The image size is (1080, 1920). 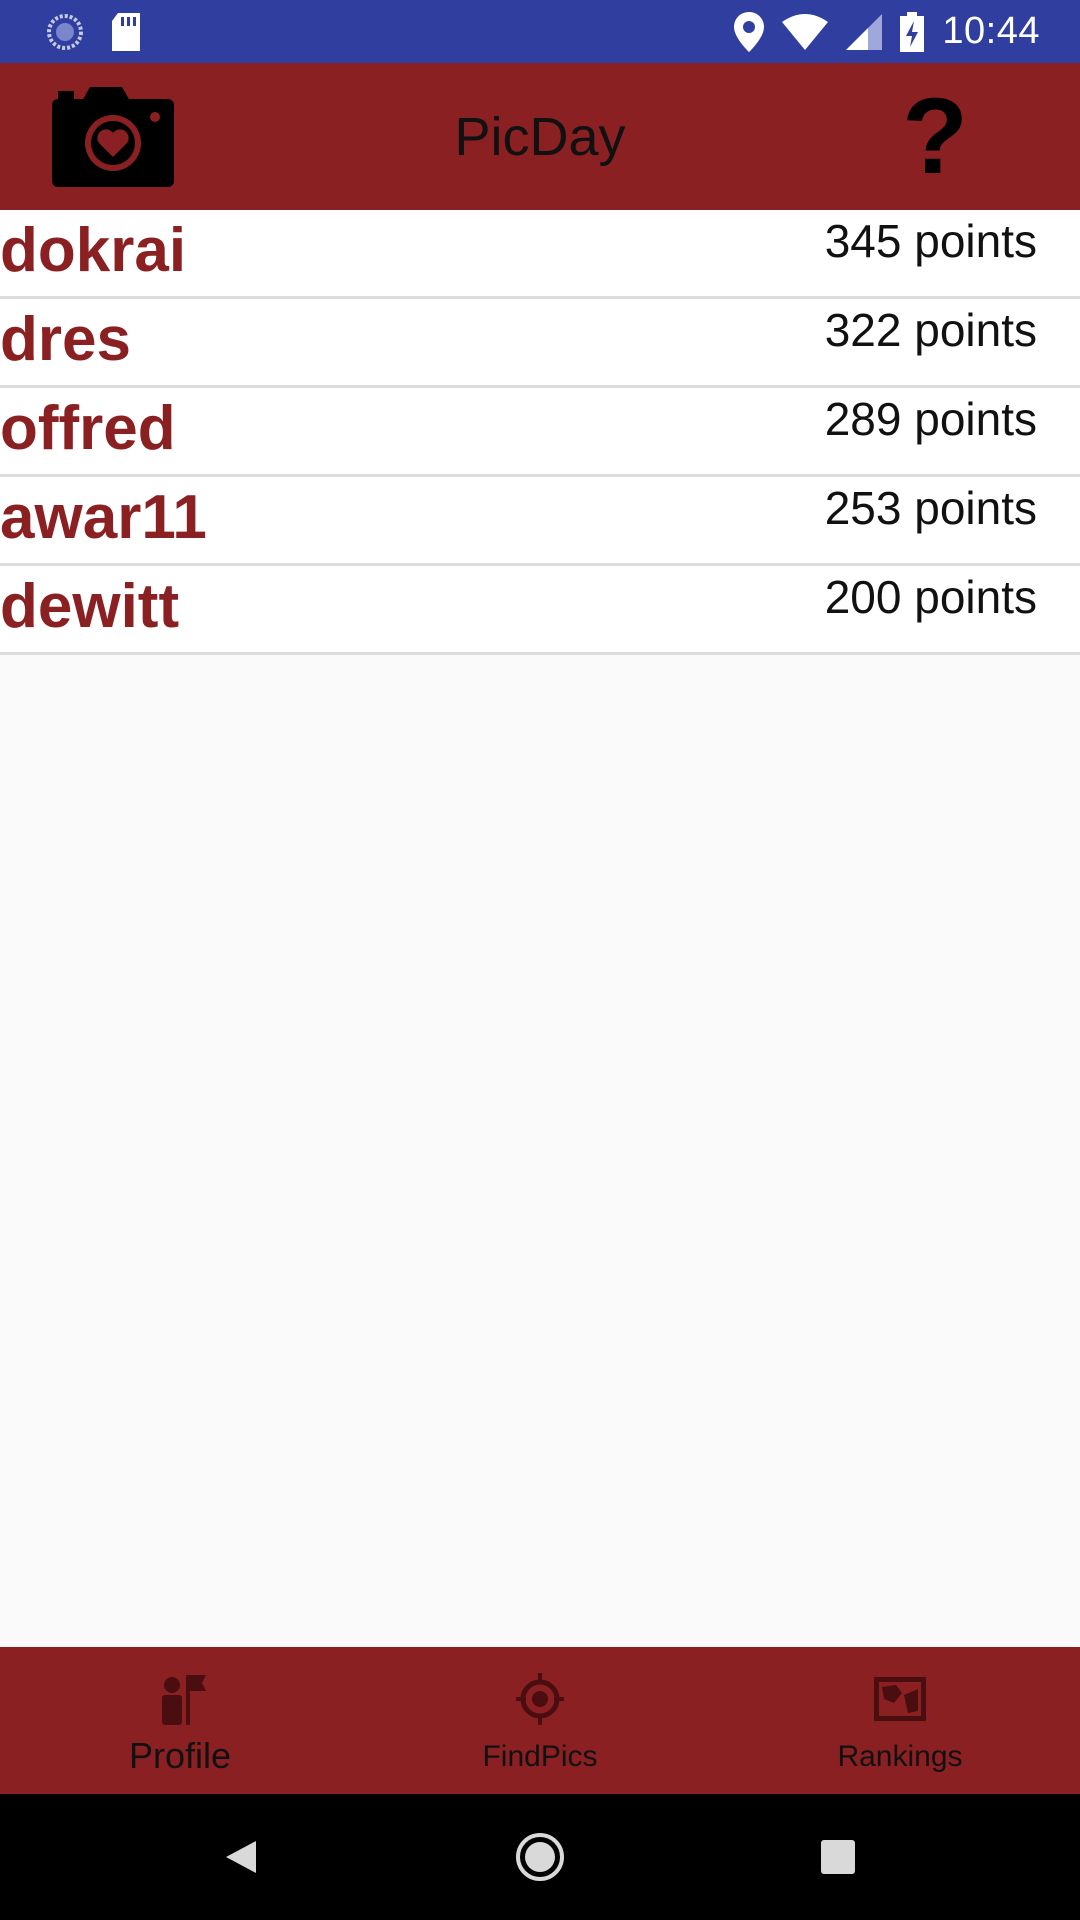 What do you see at coordinates (540, 254) in the screenshot?
I see `list-item: dokrai 345 points` at bounding box center [540, 254].